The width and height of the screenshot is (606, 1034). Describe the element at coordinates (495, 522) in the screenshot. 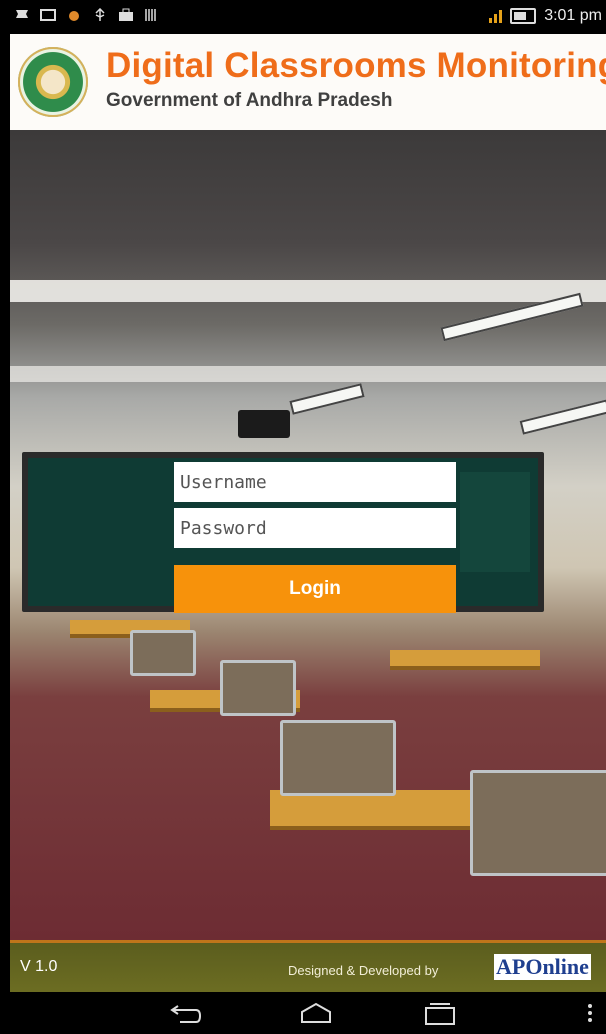

I see `chalkboard-right` at that location.